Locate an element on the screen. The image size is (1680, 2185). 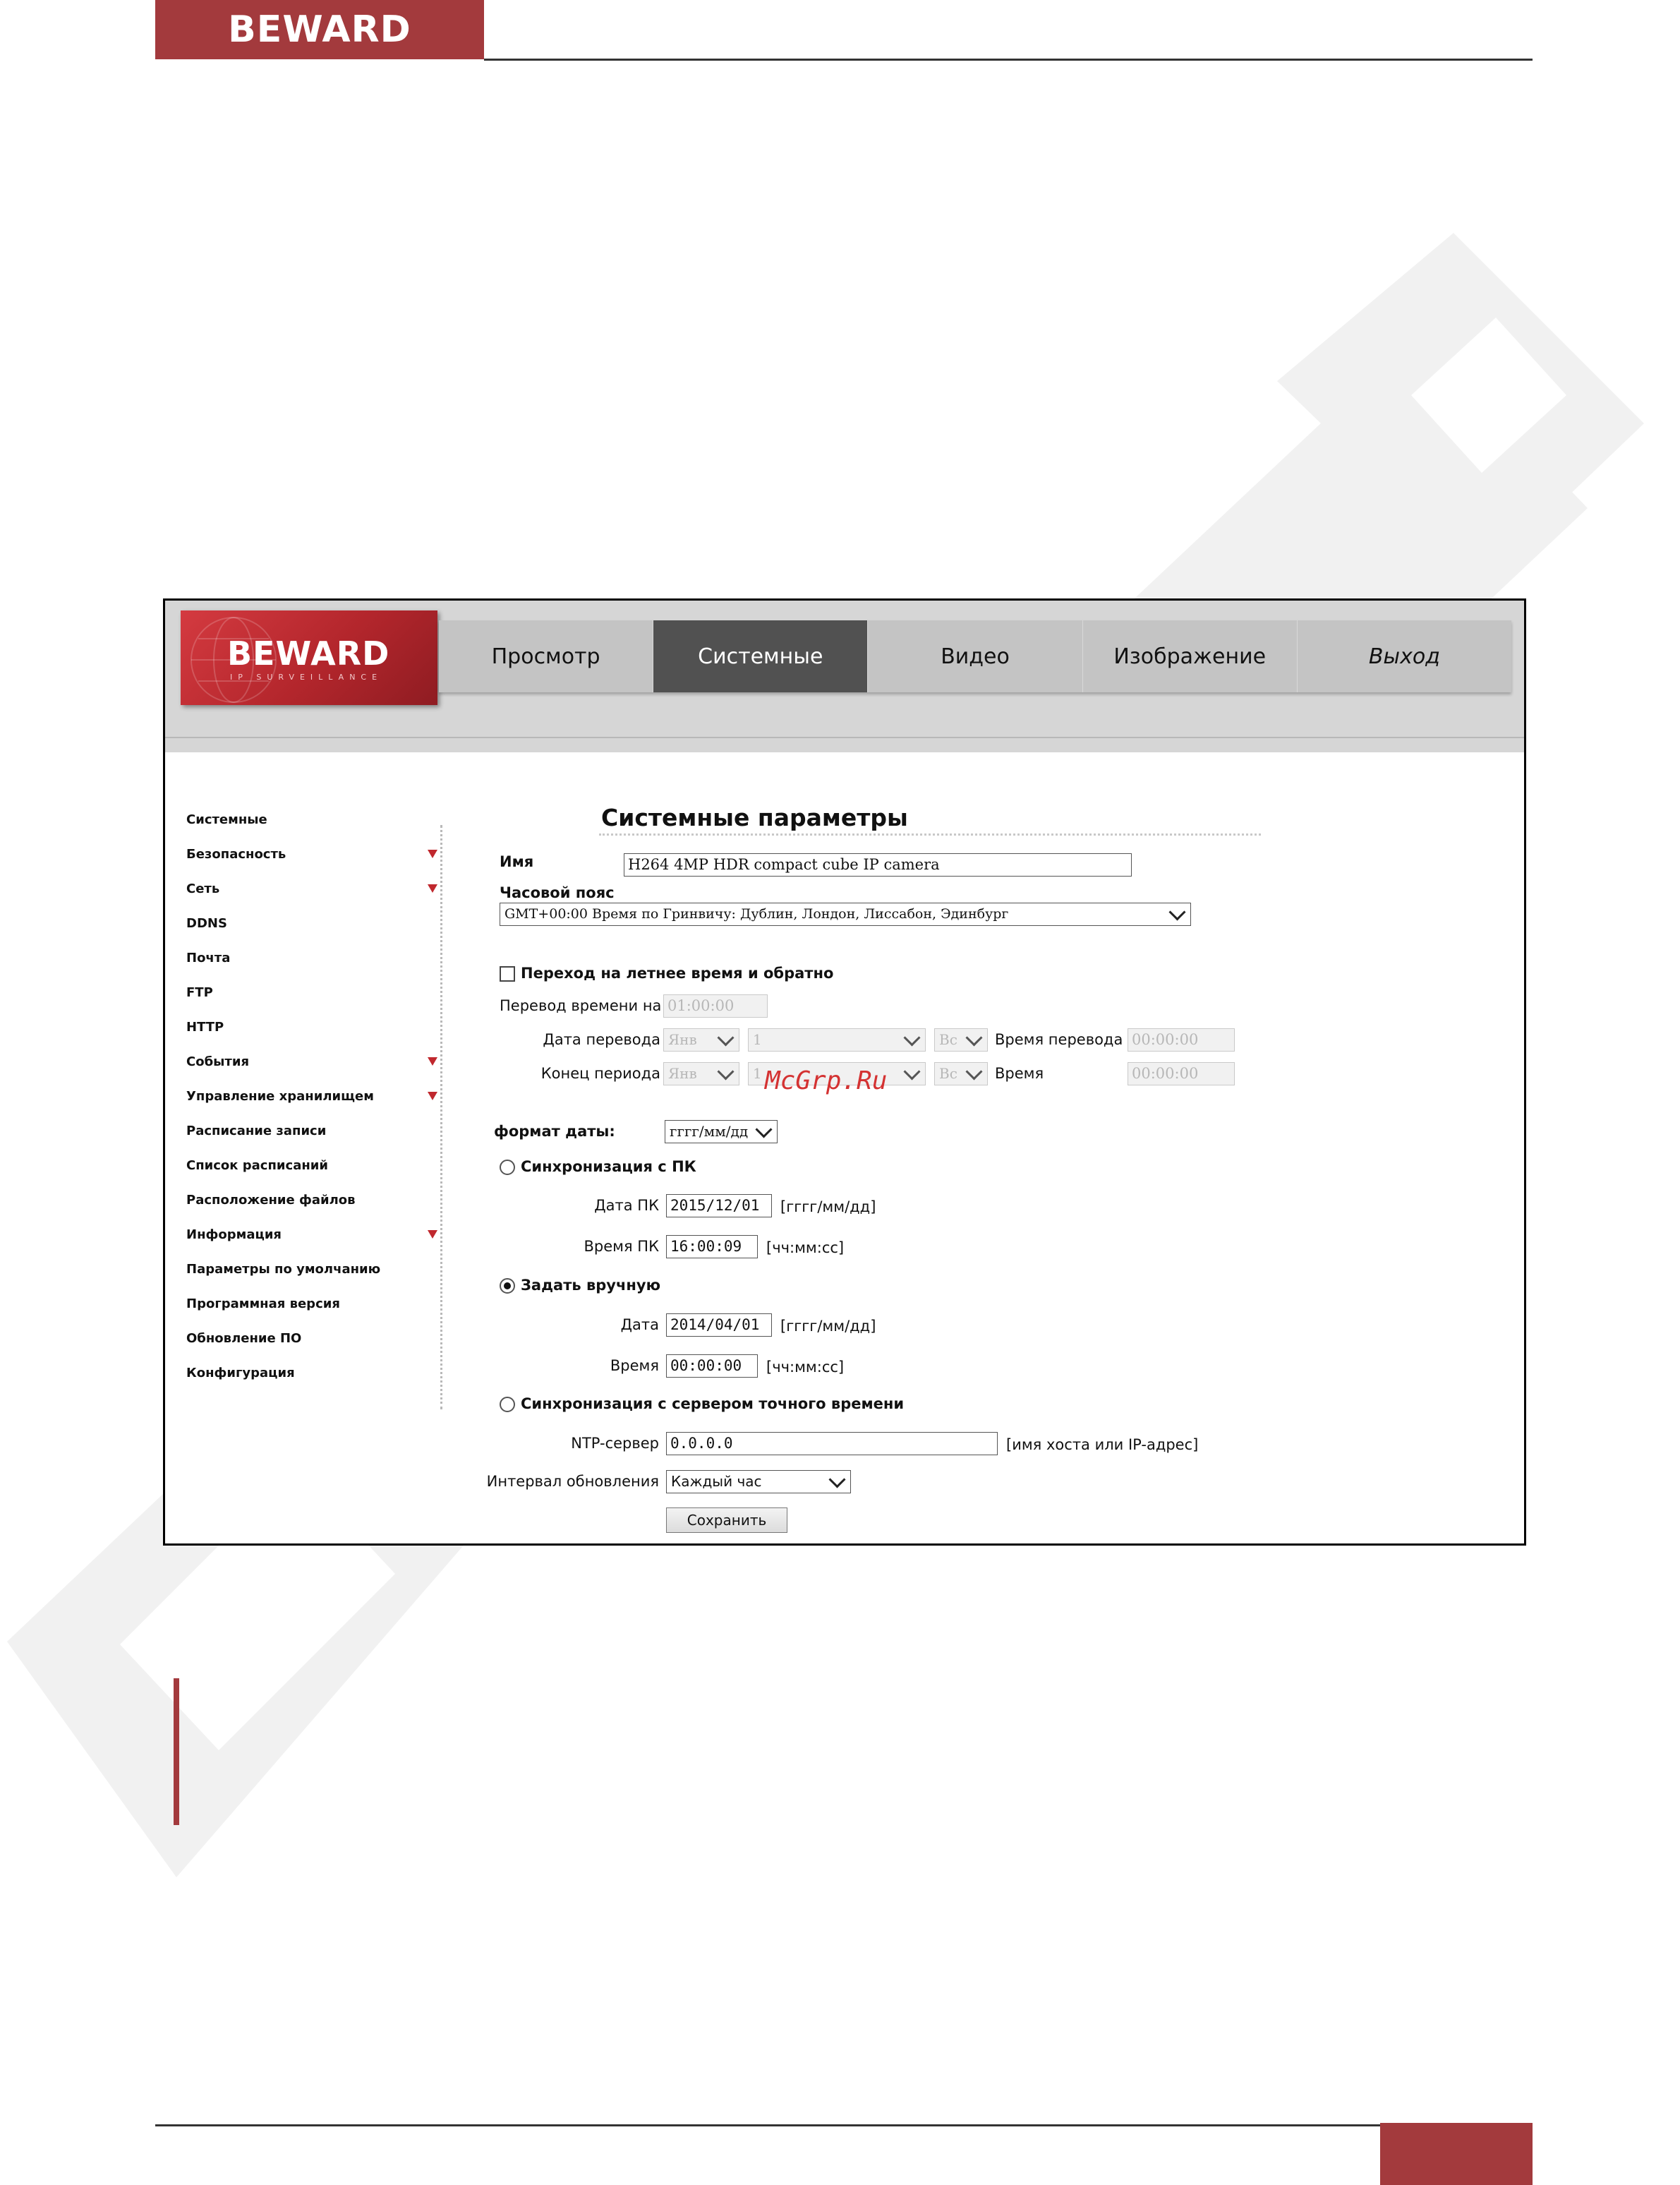
dst-checkbox-label: Переход на летнее время и обратно is located at coordinates (677, 973).